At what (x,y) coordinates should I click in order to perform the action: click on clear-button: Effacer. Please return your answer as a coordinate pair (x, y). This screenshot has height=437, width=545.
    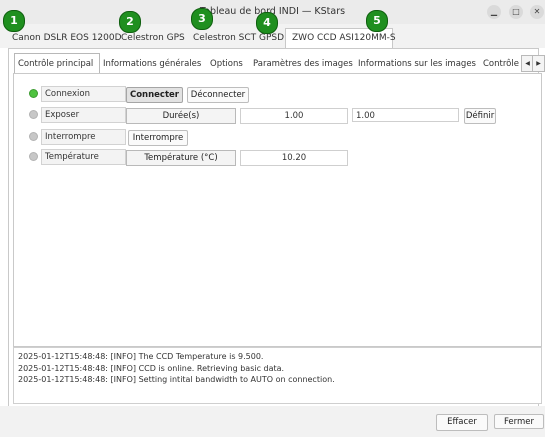
    Looking at the image, I should click on (462, 422).